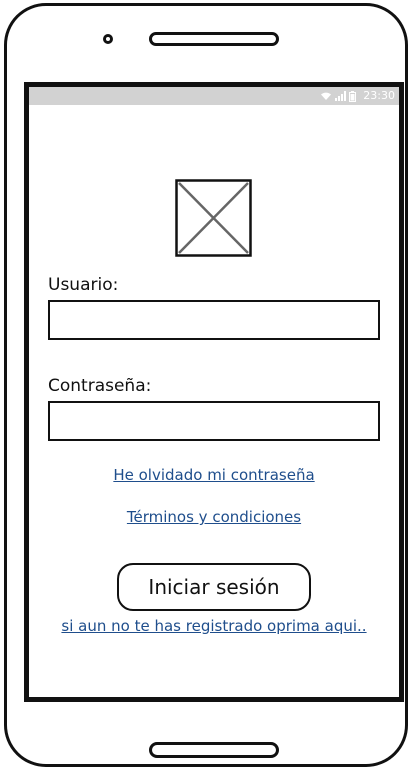  Describe the element at coordinates (214, 750) in the screenshot. I see `home-button` at that location.